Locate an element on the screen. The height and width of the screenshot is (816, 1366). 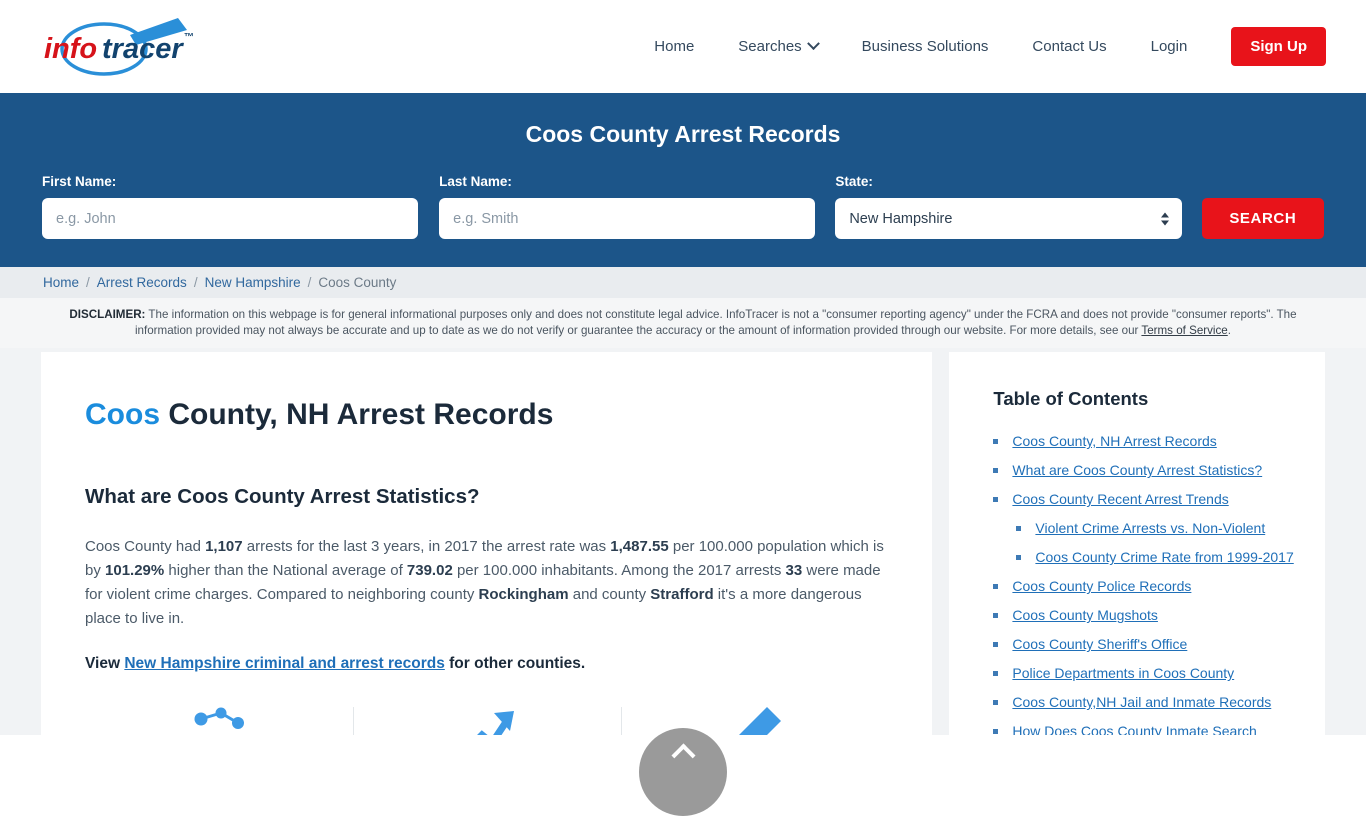
pencil-icon is located at coordinates (760, 721).